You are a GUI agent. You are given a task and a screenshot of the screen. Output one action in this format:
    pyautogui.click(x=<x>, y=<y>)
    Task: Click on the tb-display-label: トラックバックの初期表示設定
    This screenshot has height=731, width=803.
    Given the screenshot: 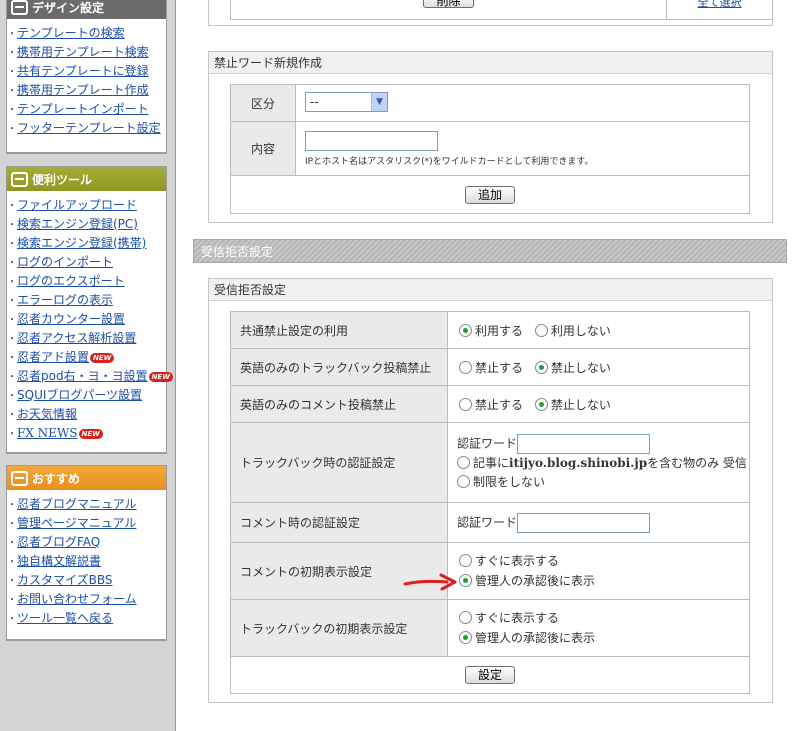 What is the action you would take?
    pyautogui.click(x=339, y=628)
    